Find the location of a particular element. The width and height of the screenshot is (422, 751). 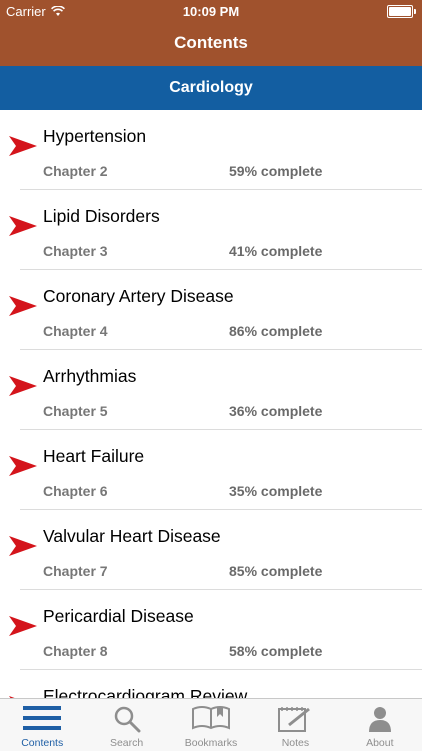

tab-notes: Notes is located at coordinates (295, 725).